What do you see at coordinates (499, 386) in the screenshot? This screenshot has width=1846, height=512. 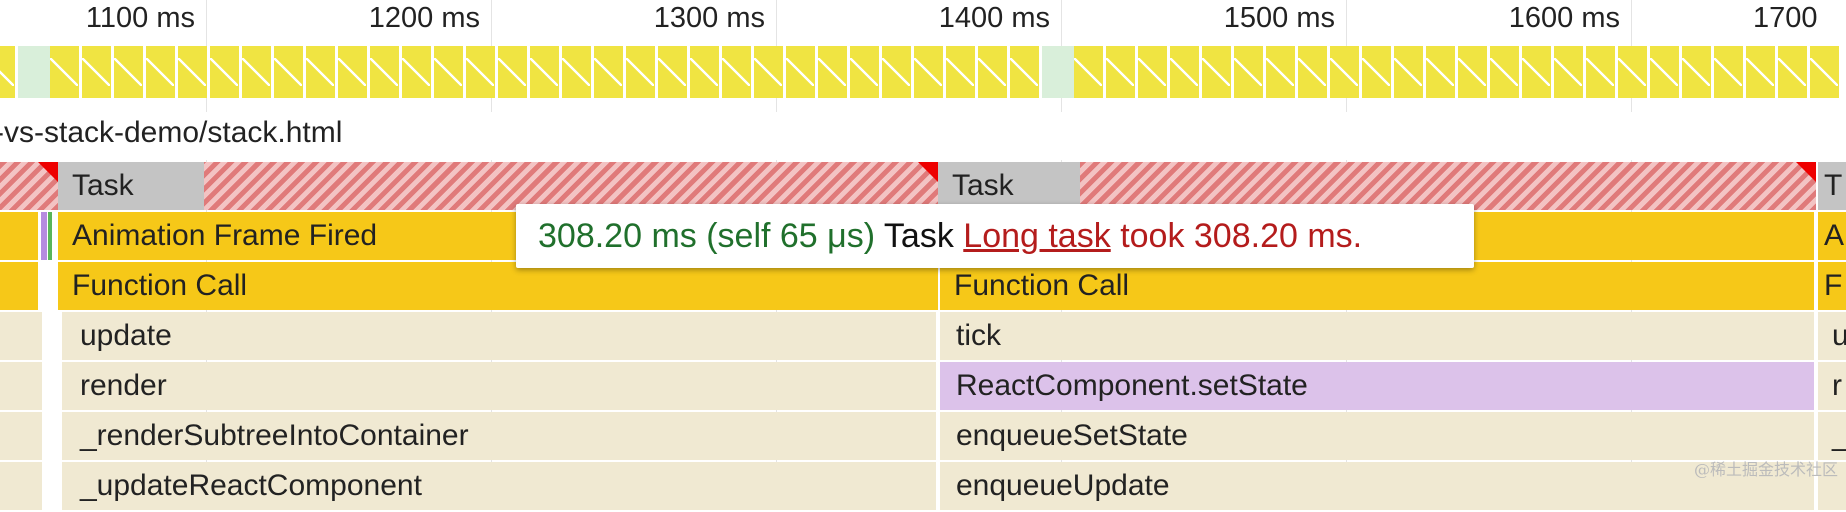 I see `render-frame: render` at bounding box center [499, 386].